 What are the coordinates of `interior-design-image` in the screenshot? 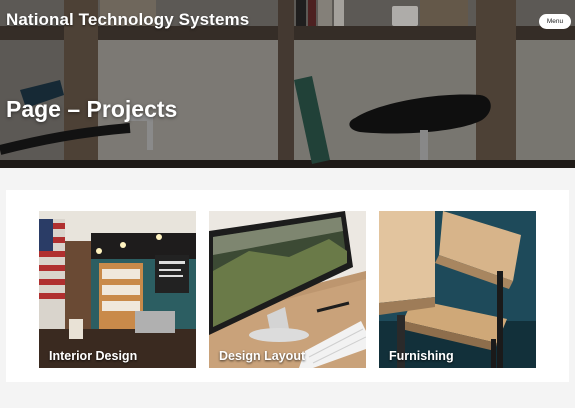 It's located at (117, 289).